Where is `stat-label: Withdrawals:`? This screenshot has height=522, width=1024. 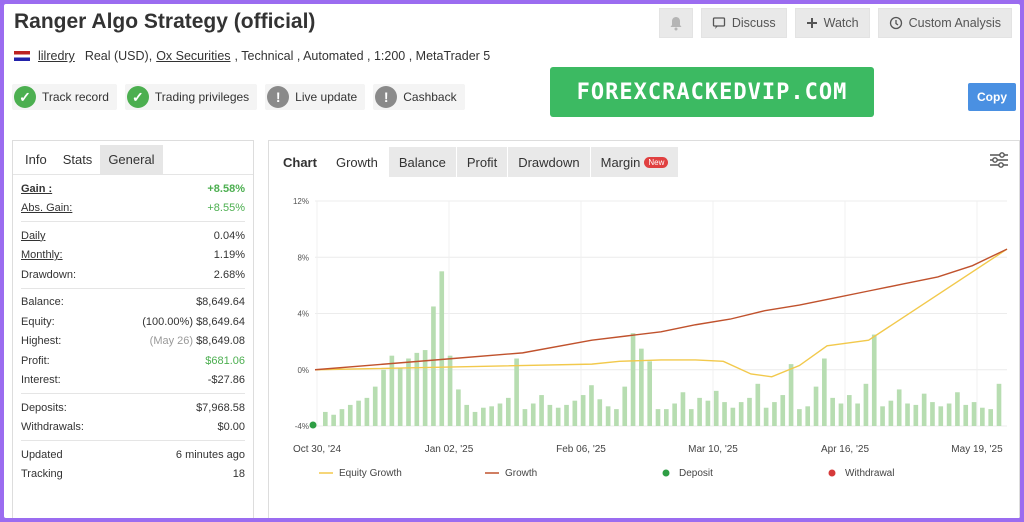
stat-label: Withdrawals: is located at coordinates (52, 427).